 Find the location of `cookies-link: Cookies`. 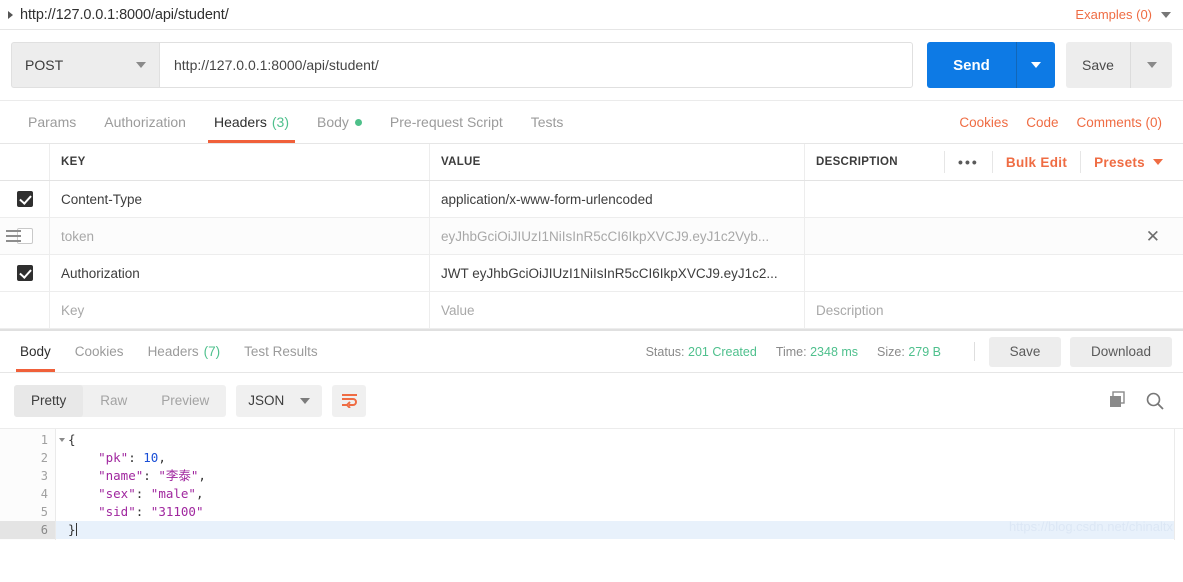

cookies-link: Cookies is located at coordinates (983, 122).